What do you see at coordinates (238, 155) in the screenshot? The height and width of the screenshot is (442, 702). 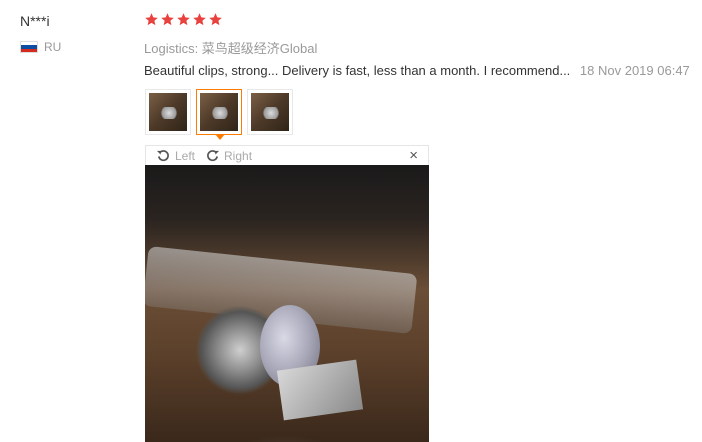 I see `rotate-right-label: Right` at bounding box center [238, 155].